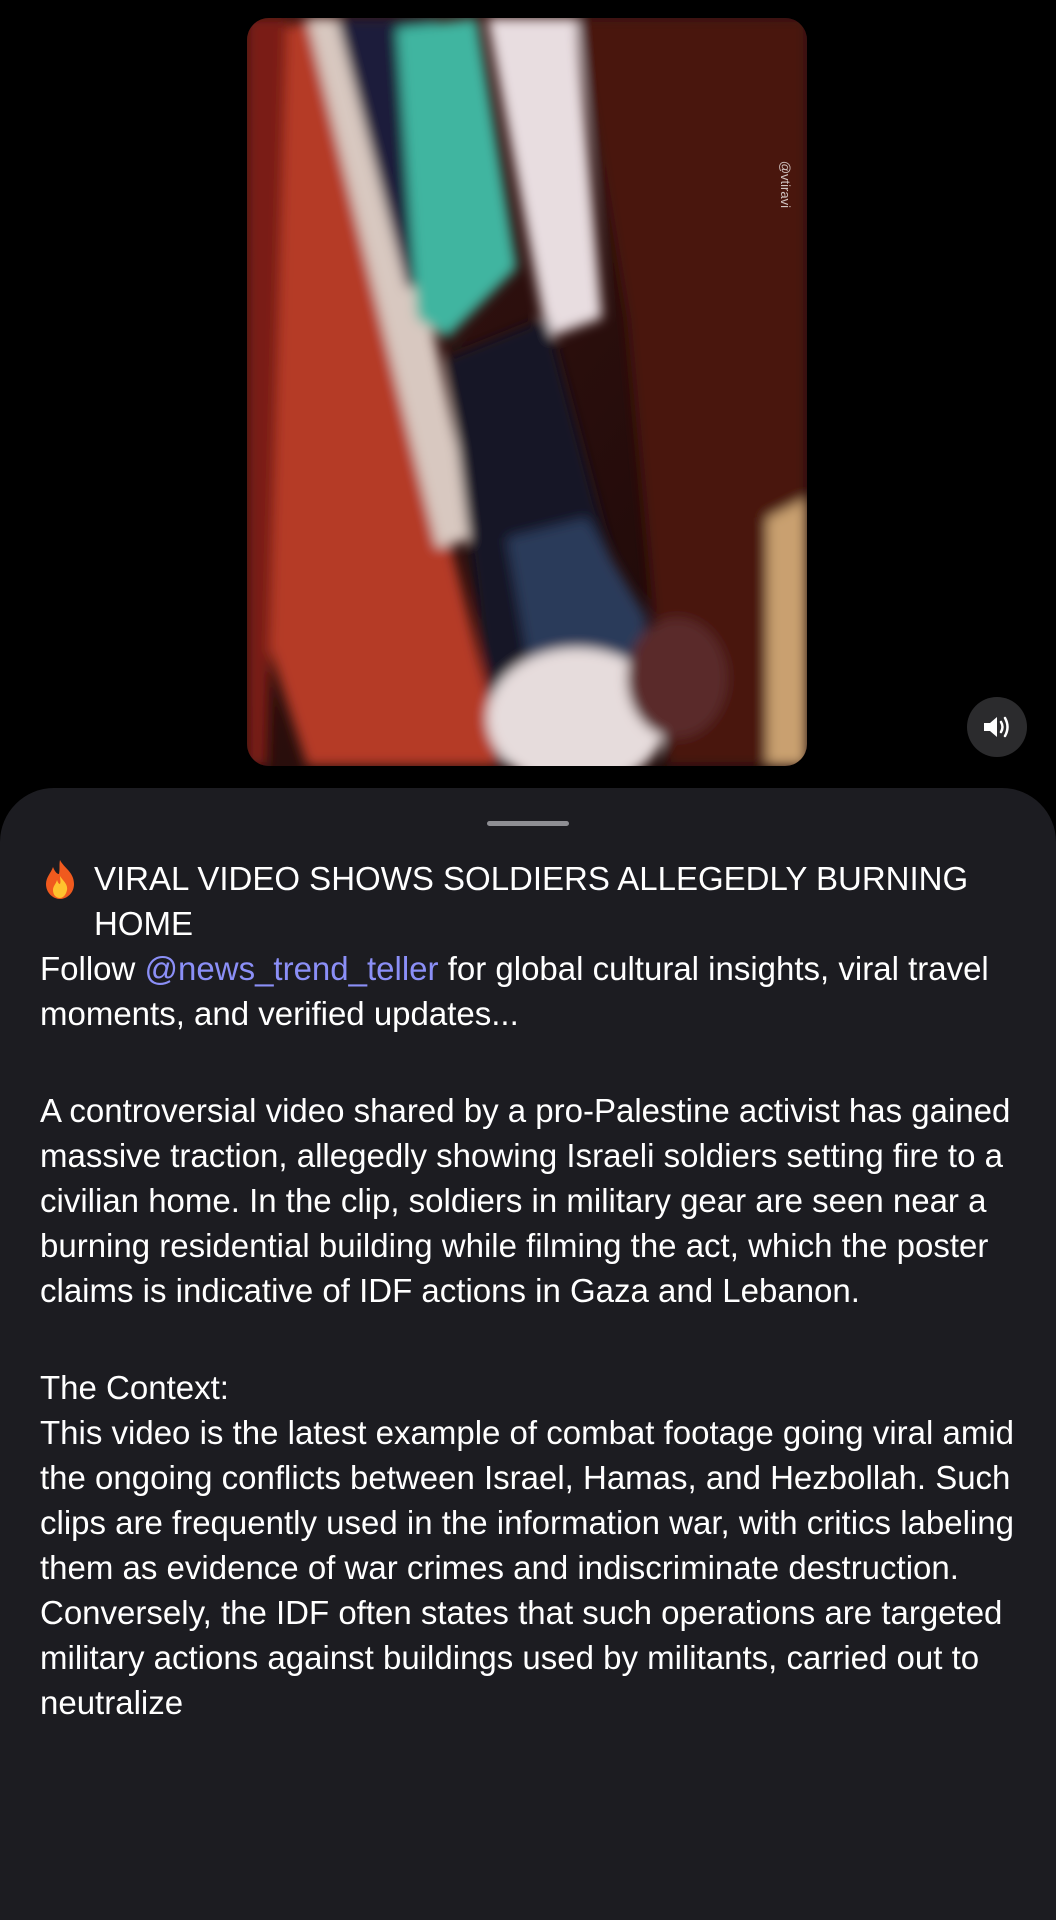 This screenshot has width=1056, height=1920. What do you see at coordinates (292, 968) in the screenshot?
I see `mention-link: @news_trend_teller` at bounding box center [292, 968].